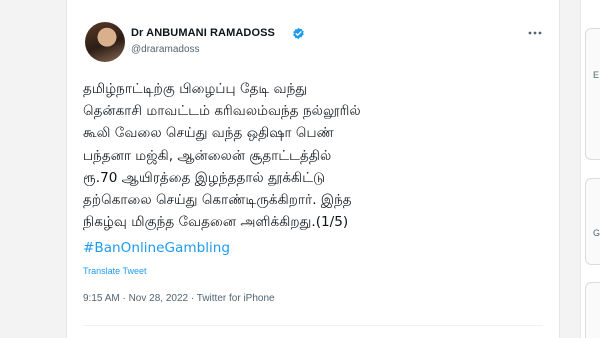 The image size is (600, 338). I want to click on right-sidebar: E G, so click(590, 169).